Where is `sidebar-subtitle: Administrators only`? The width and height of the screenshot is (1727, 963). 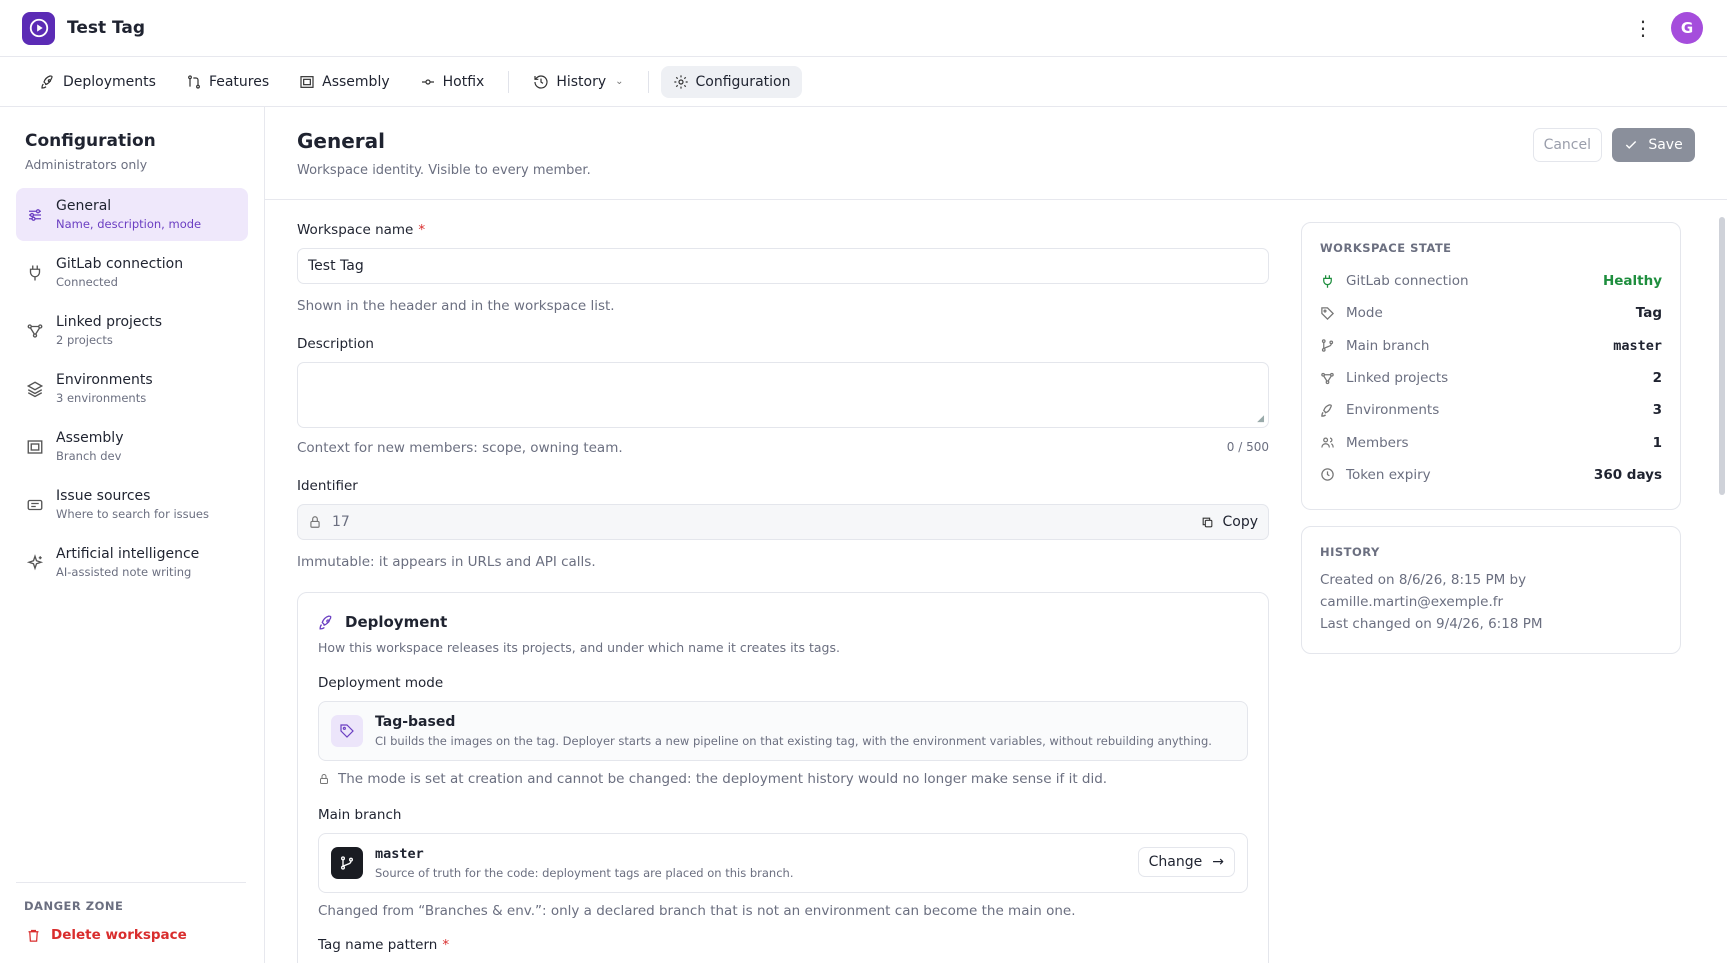 sidebar-subtitle: Administrators only is located at coordinates (86, 164).